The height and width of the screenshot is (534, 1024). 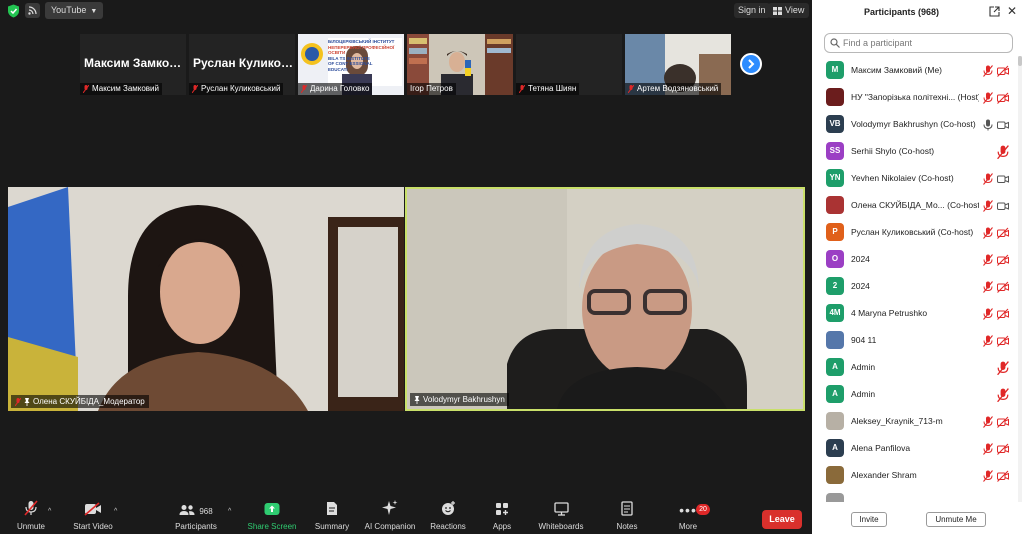 I want to click on reactions-button: Reactions, so click(x=448, y=515).